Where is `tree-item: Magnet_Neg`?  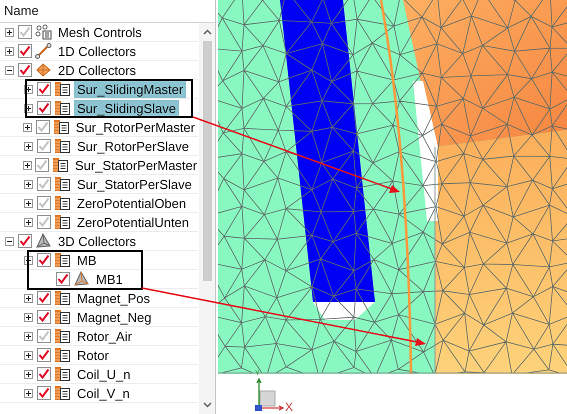 tree-item: Magnet_Neg is located at coordinates (114, 317).